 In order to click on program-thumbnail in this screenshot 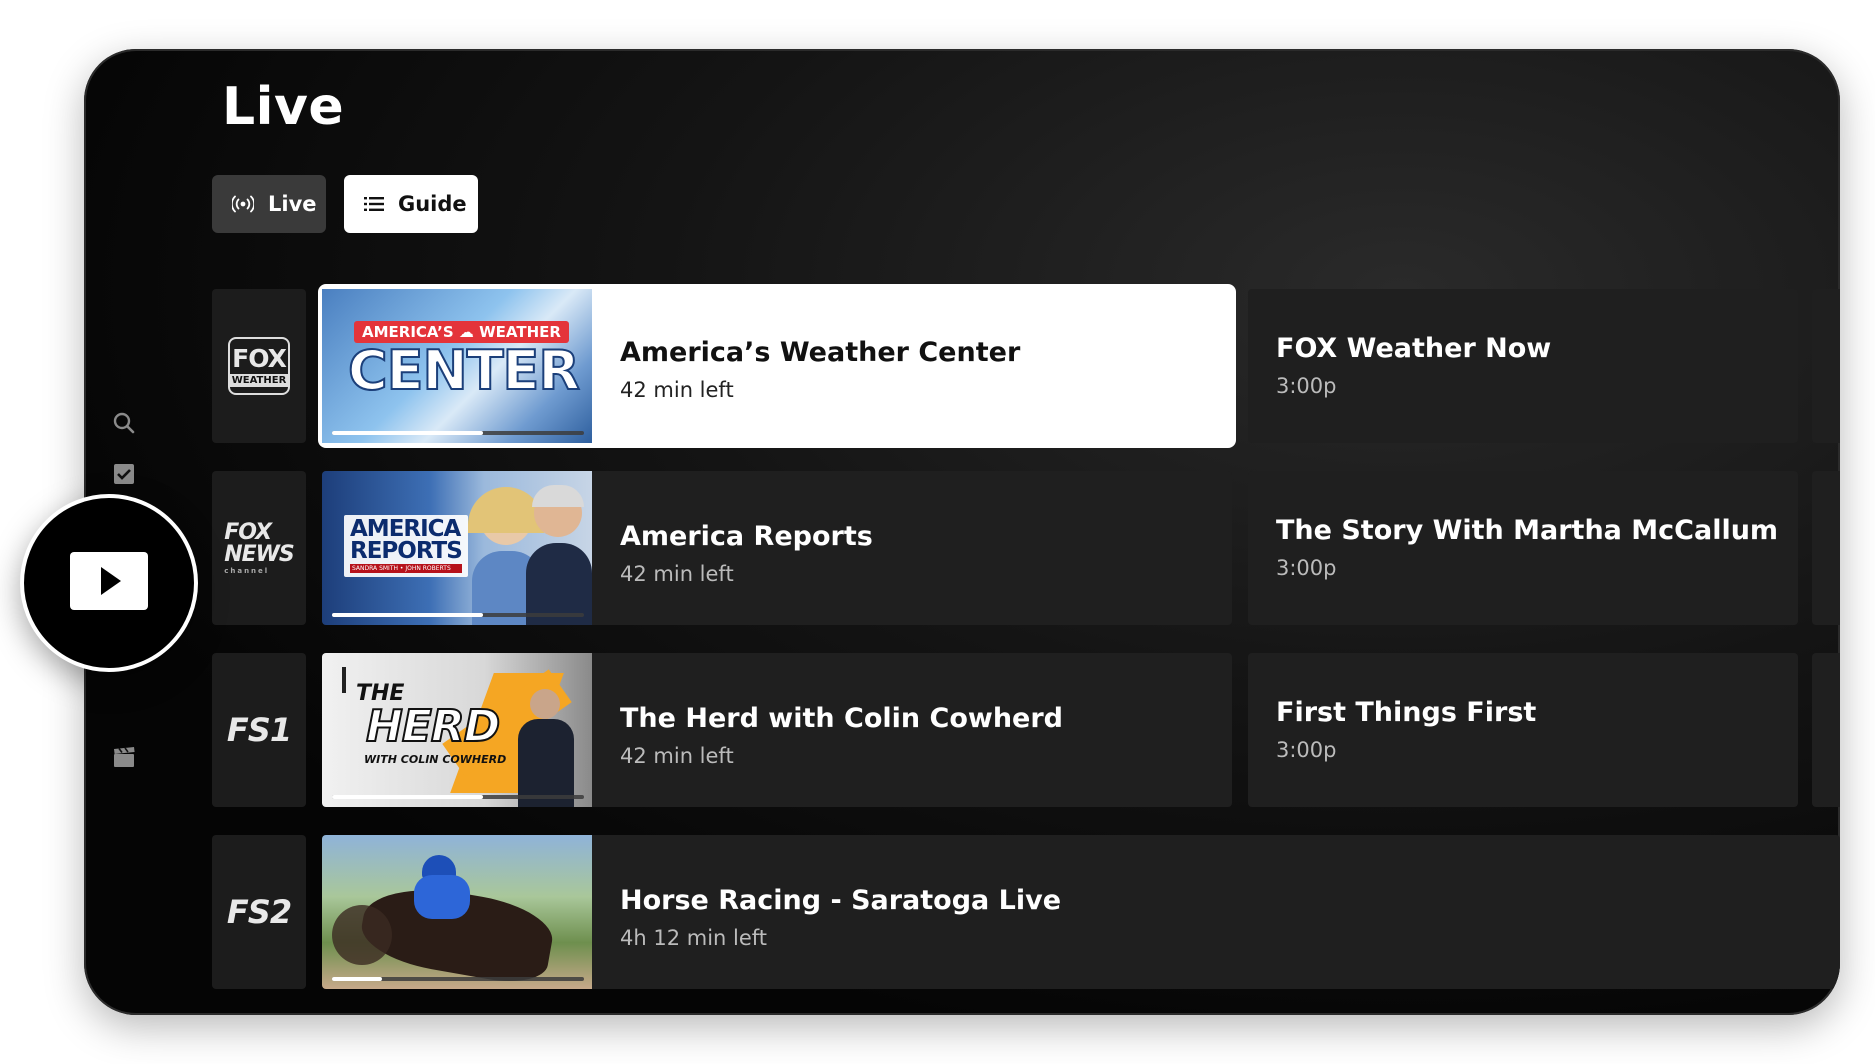, I will do `click(457, 912)`.